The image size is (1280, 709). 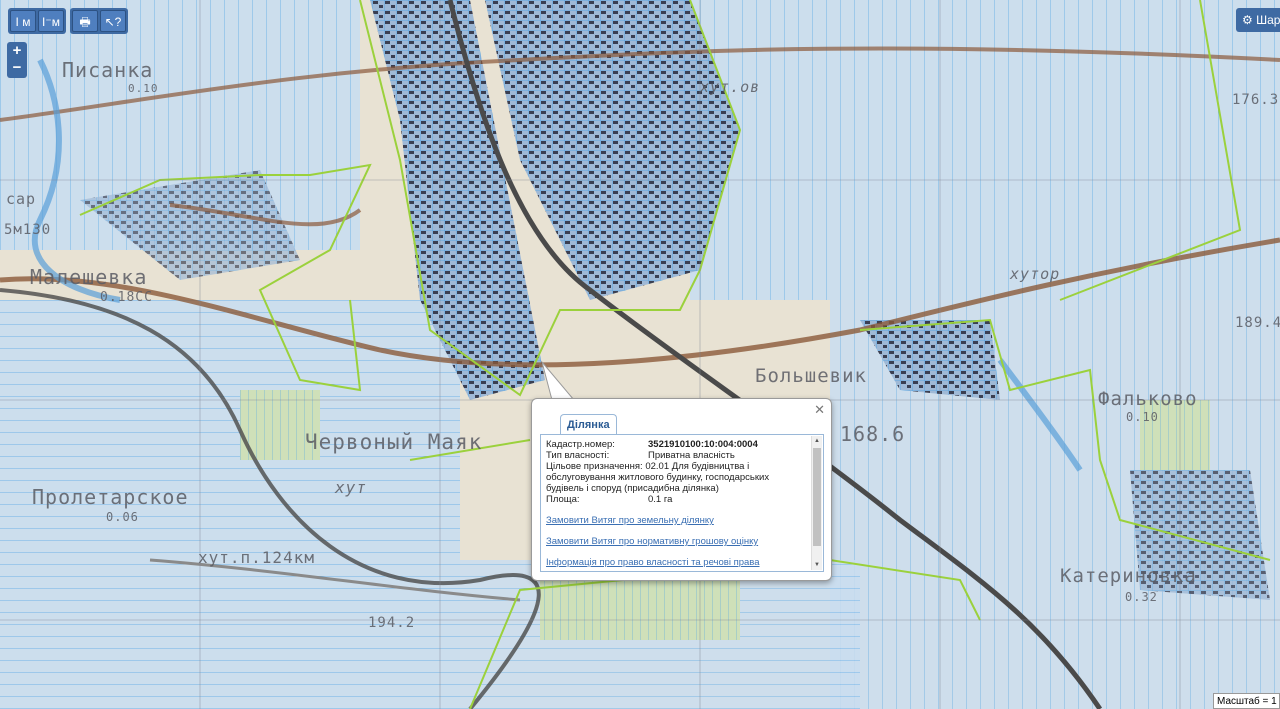 What do you see at coordinates (89, 277) in the screenshot?
I see `map-label: Малешевка` at bounding box center [89, 277].